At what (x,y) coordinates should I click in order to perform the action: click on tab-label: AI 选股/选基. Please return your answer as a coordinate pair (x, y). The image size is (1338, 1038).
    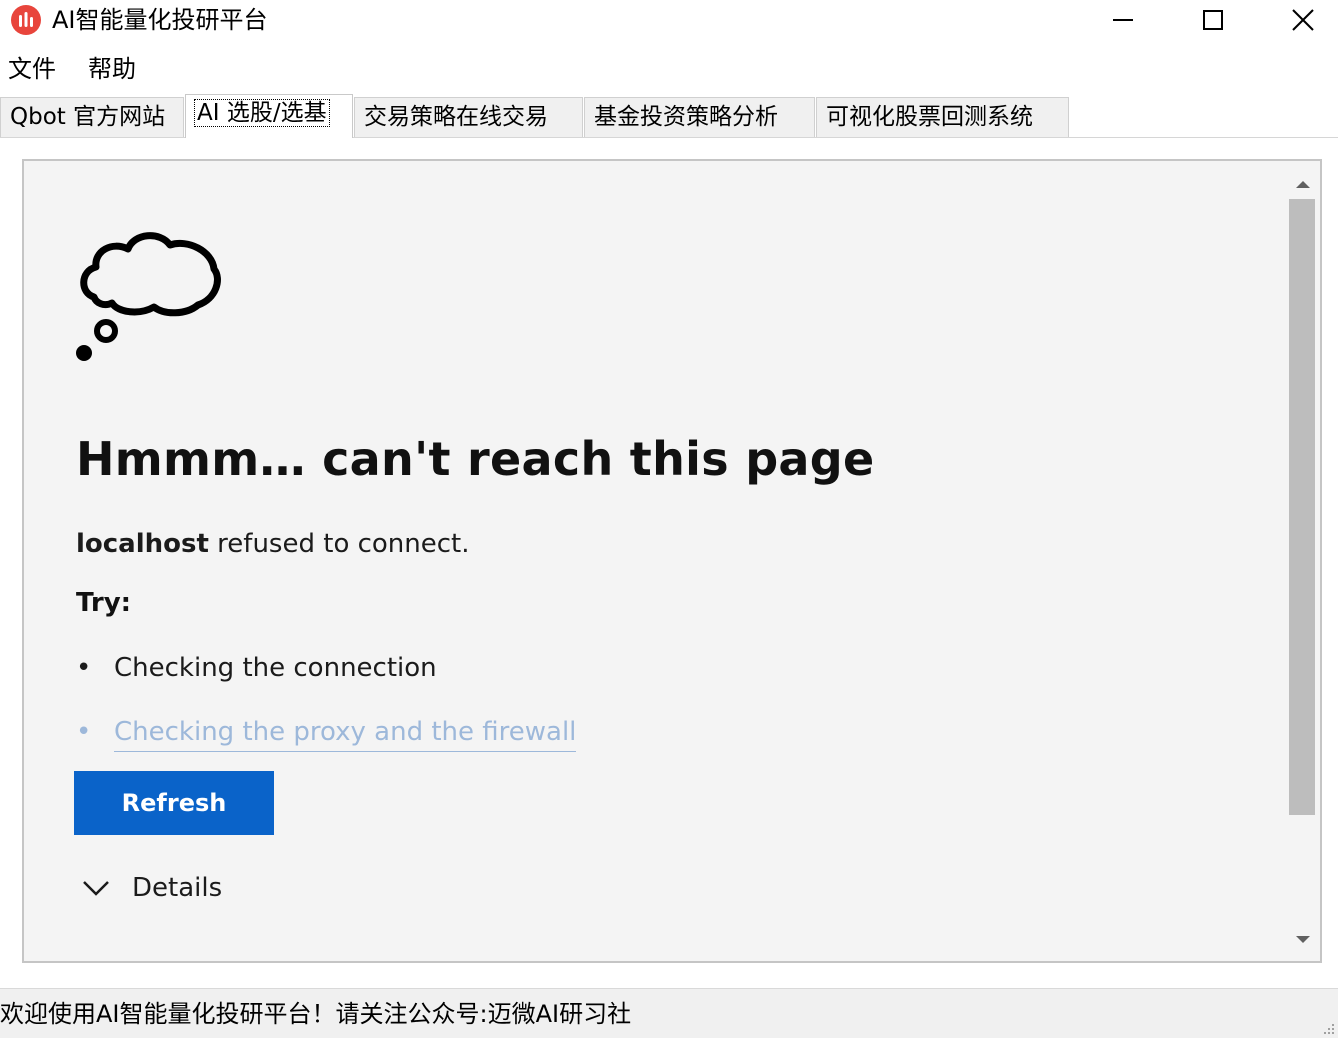
    Looking at the image, I should click on (262, 113).